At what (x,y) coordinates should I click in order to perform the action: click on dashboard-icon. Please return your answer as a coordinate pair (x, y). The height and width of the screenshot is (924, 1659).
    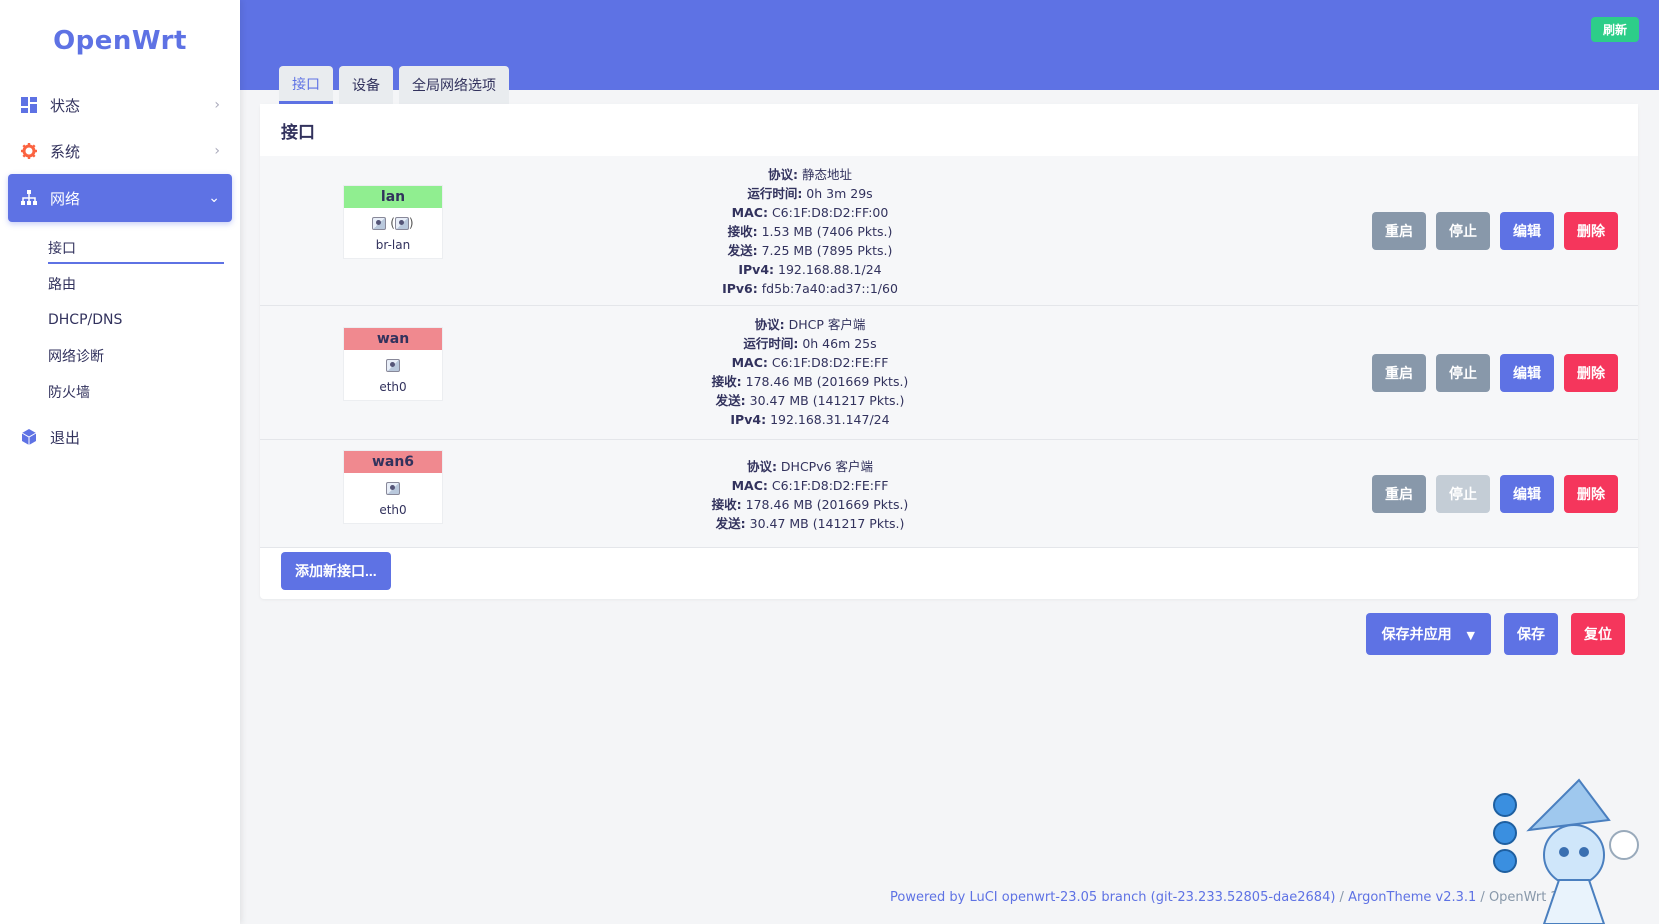
    Looking at the image, I should click on (29, 105).